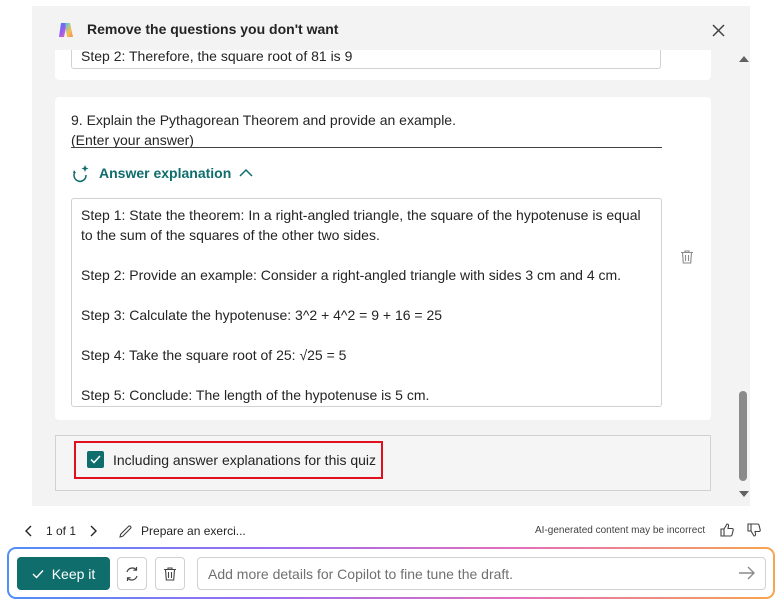 The height and width of the screenshot is (603, 783). I want to click on scroll-down-arrow-icon, so click(744, 494).